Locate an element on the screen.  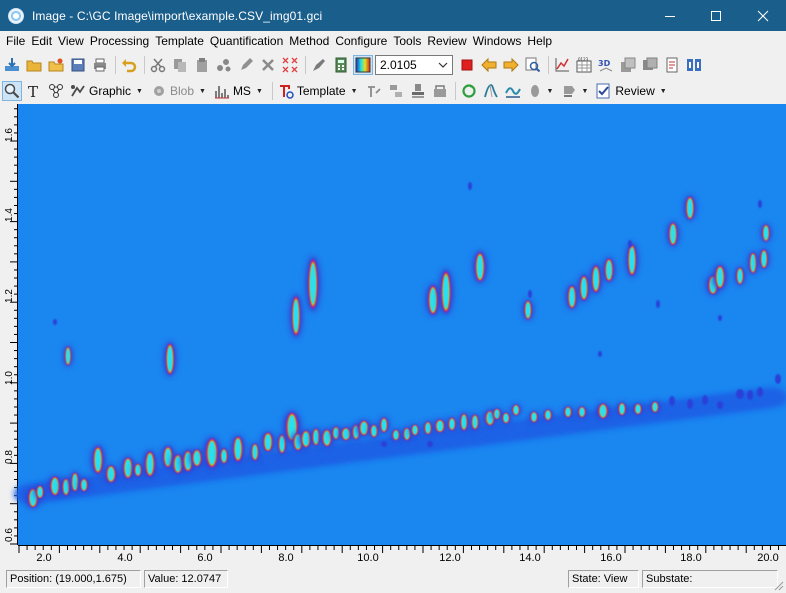
print-button is located at coordinates (100, 65).